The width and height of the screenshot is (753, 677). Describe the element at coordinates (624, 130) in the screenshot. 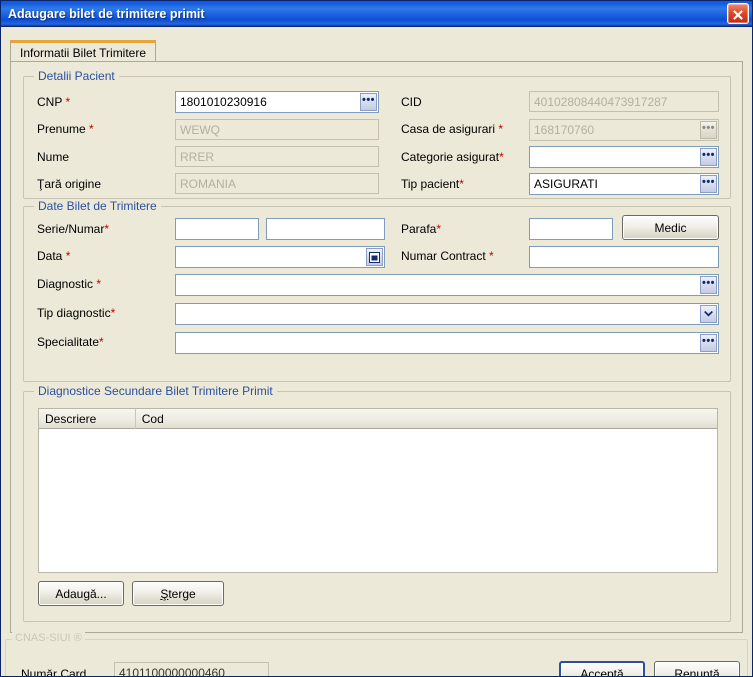

I see `casa-de-asigurari-input: 168170760 •••` at that location.